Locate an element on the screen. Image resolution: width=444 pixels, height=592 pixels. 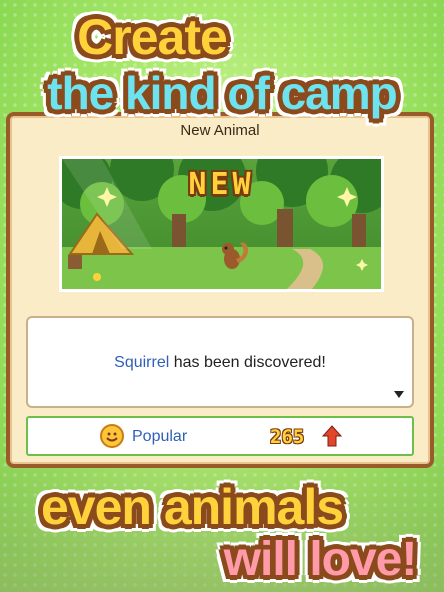
popularity-bar: Popular 265 is located at coordinates (220, 436).